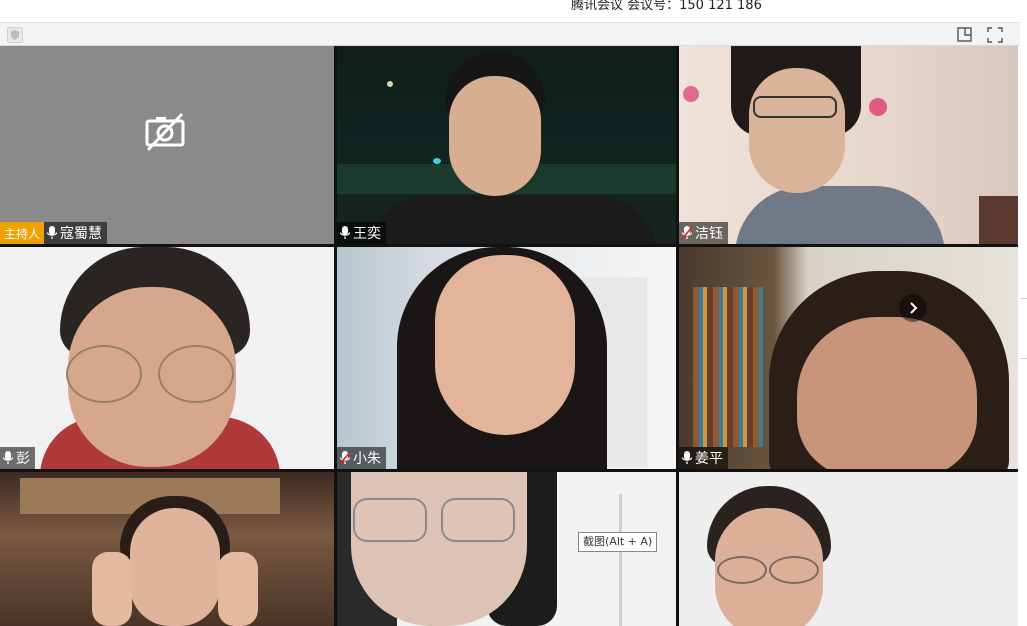 This screenshot has width=1027, height=626. I want to click on participant-label: 姜平, so click(703, 458).